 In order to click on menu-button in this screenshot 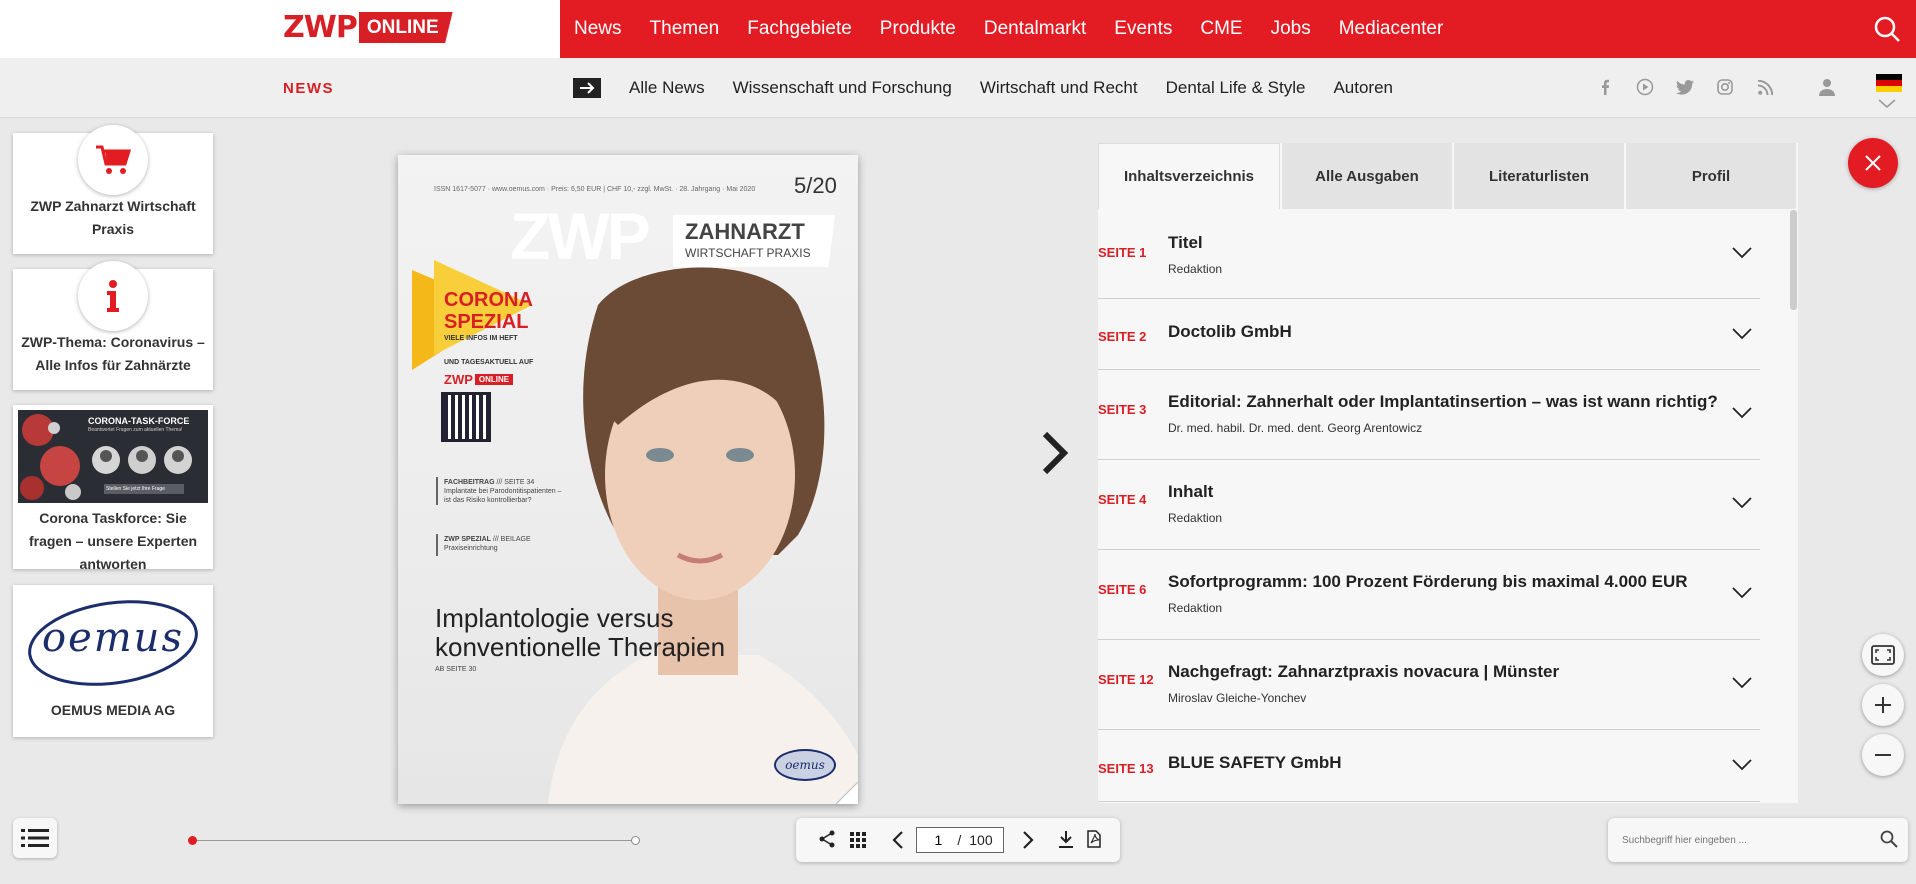, I will do `click(35, 838)`.